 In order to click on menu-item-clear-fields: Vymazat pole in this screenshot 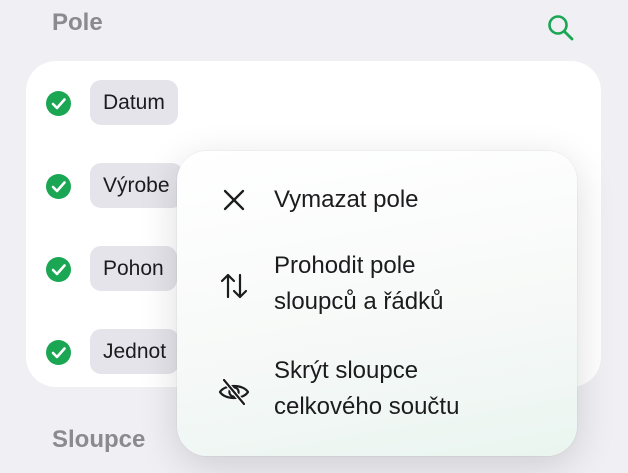, I will do `click(377, 201)`.